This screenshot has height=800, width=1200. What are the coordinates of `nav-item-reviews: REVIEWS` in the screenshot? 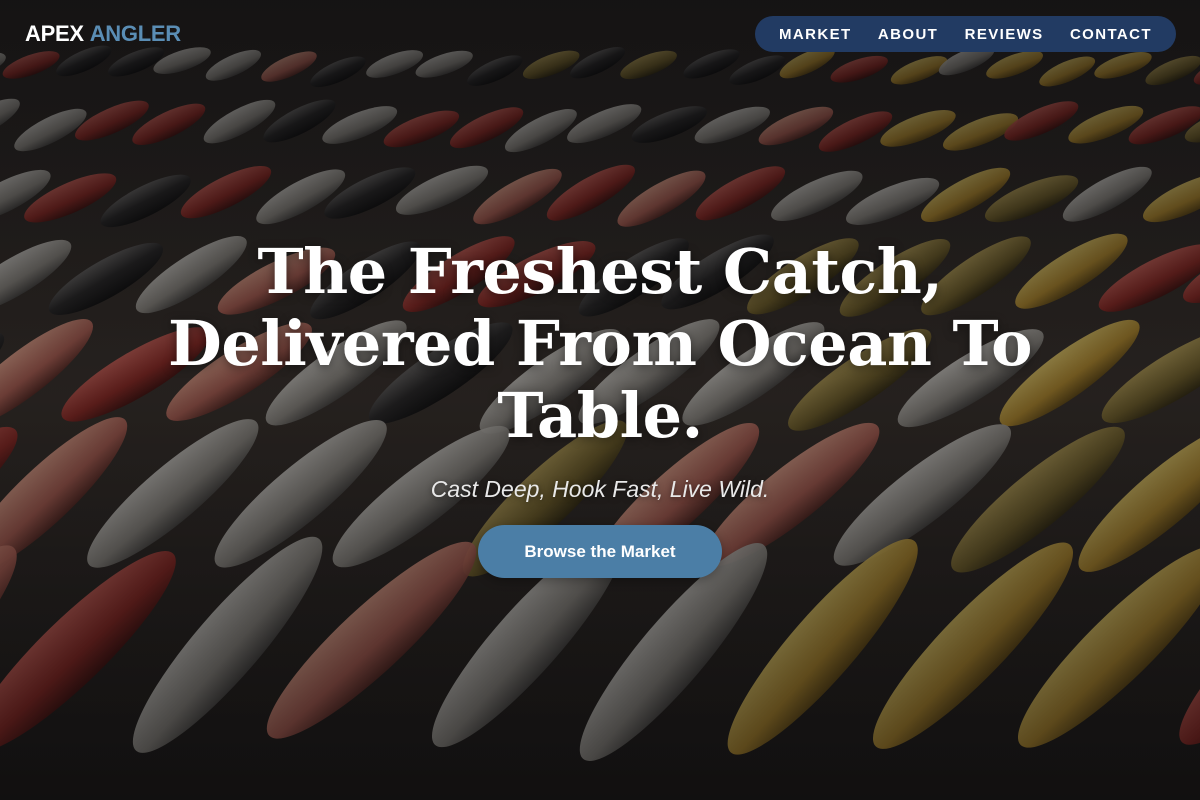 It's located at (1004, 34).